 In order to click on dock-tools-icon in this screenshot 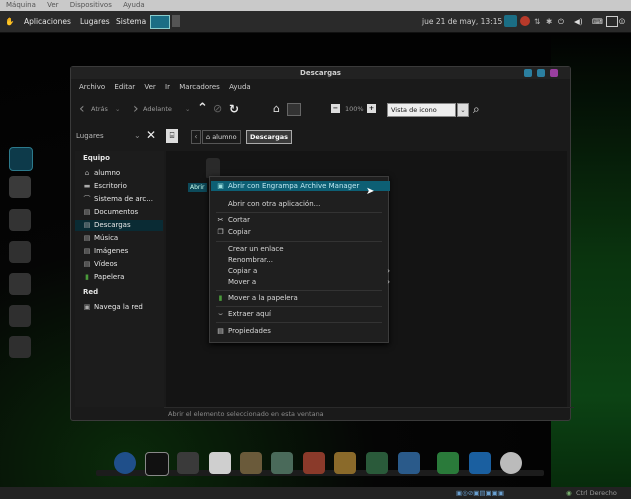, I will do `click(282, 463)`.